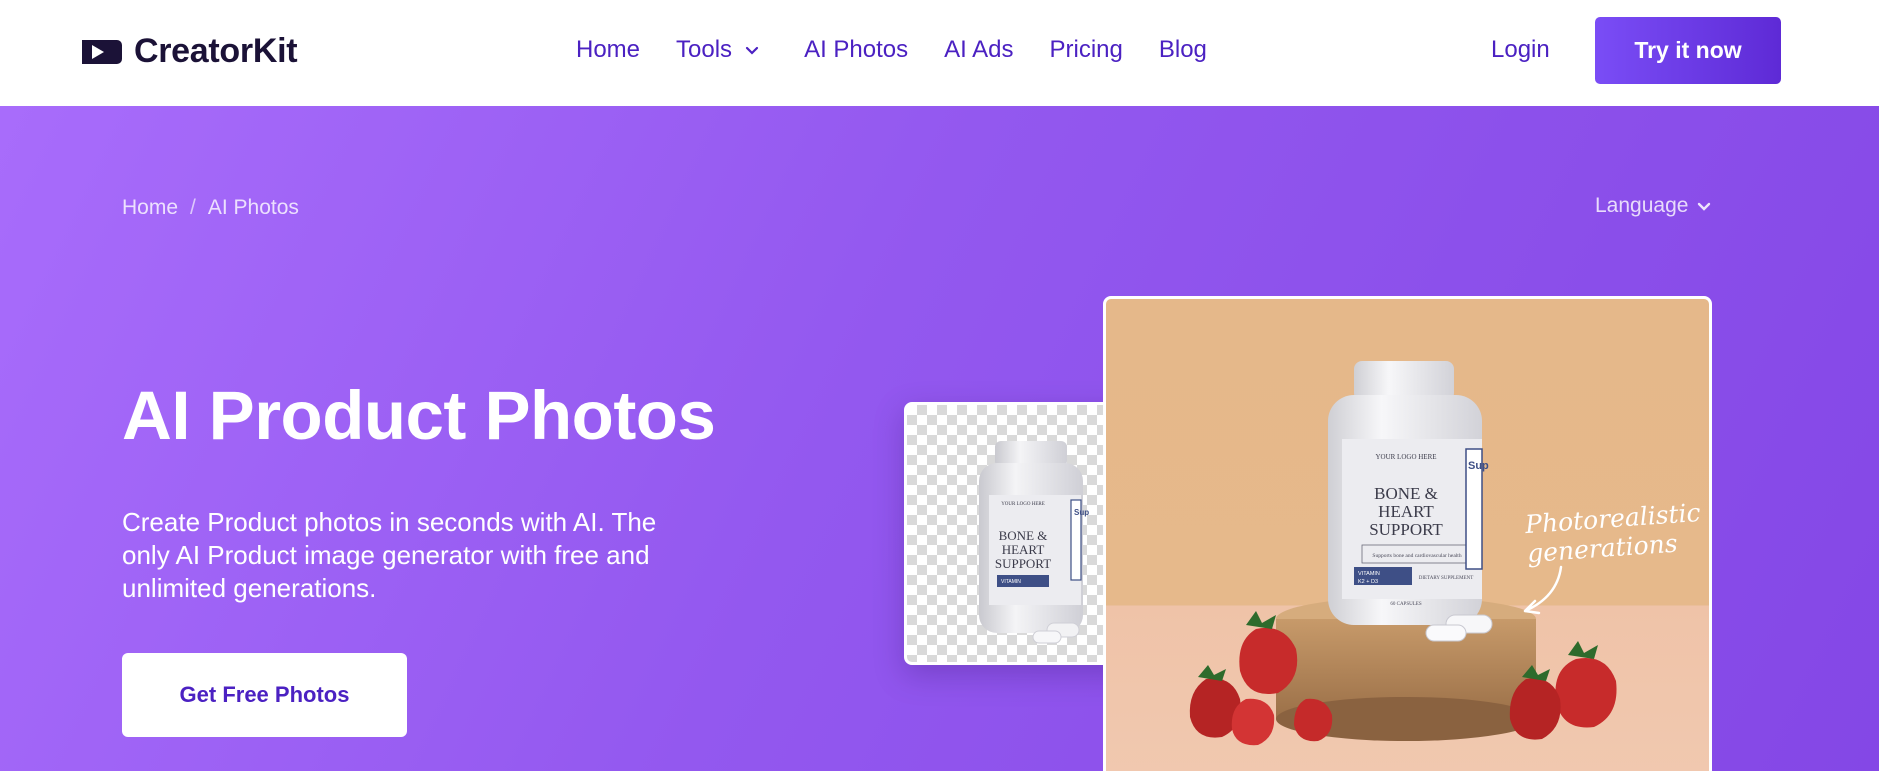 The image size is (1879, 771). Describe the element at coordinates (1369, 574) in the screenshot. I see `photo-bottle-vitamin: VITAMIN` at that location.